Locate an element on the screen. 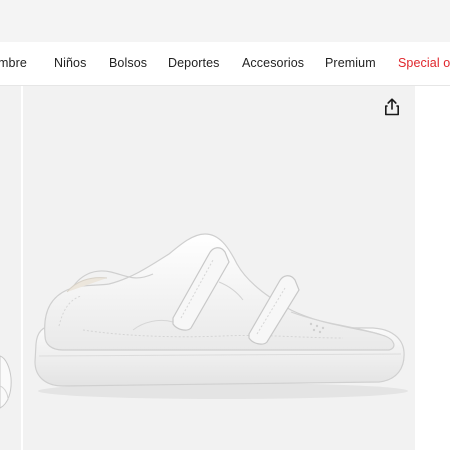  nav-item-special: Special o is located at coordinates (424, 63).